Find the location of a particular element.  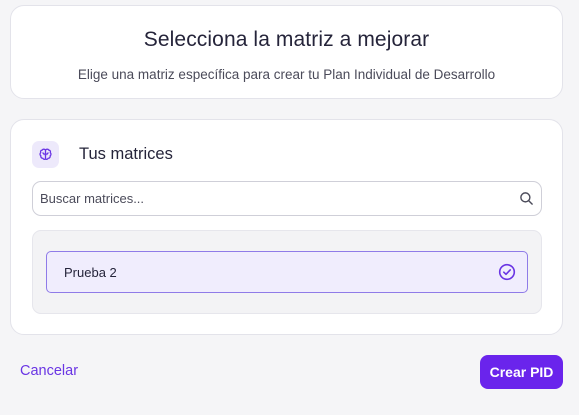

create-pid-button: Crear PID is located at coordinates (521, 372).